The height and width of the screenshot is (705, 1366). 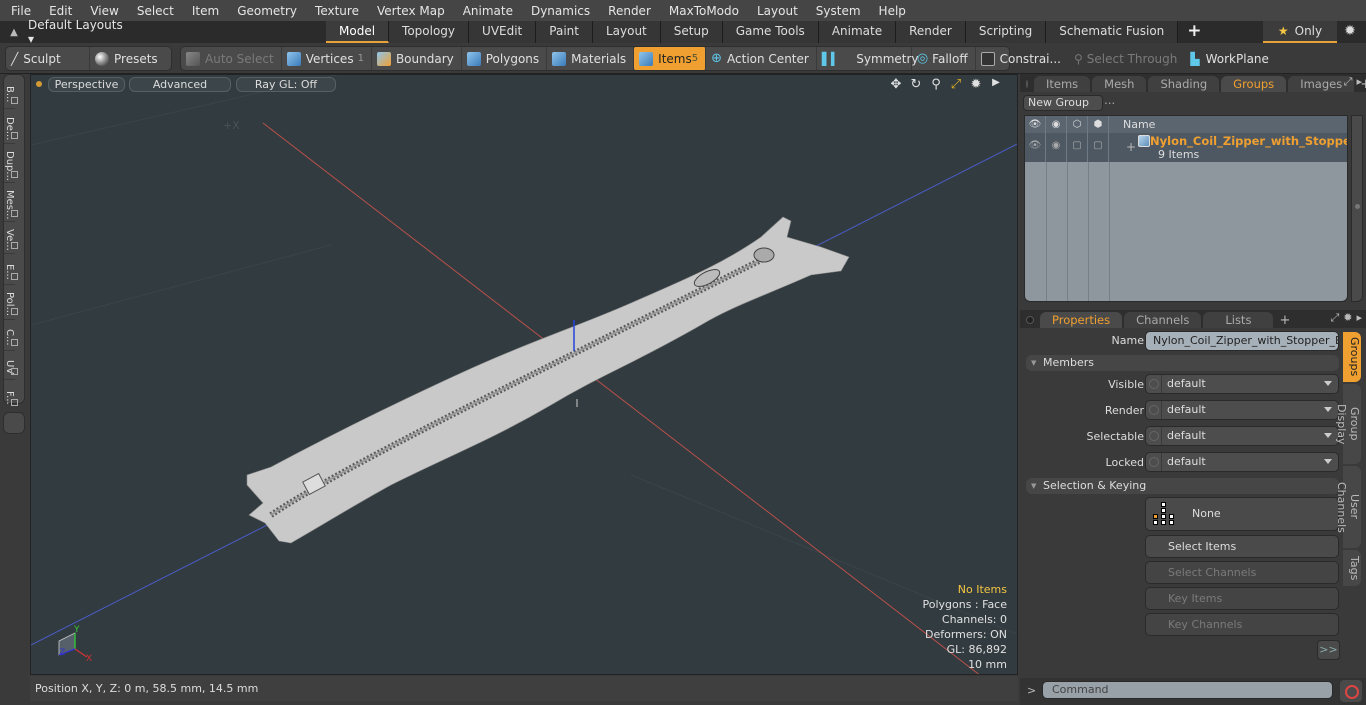 I want to click on layout-selector: Default Layouts ▾, so click(x=78, y=32).